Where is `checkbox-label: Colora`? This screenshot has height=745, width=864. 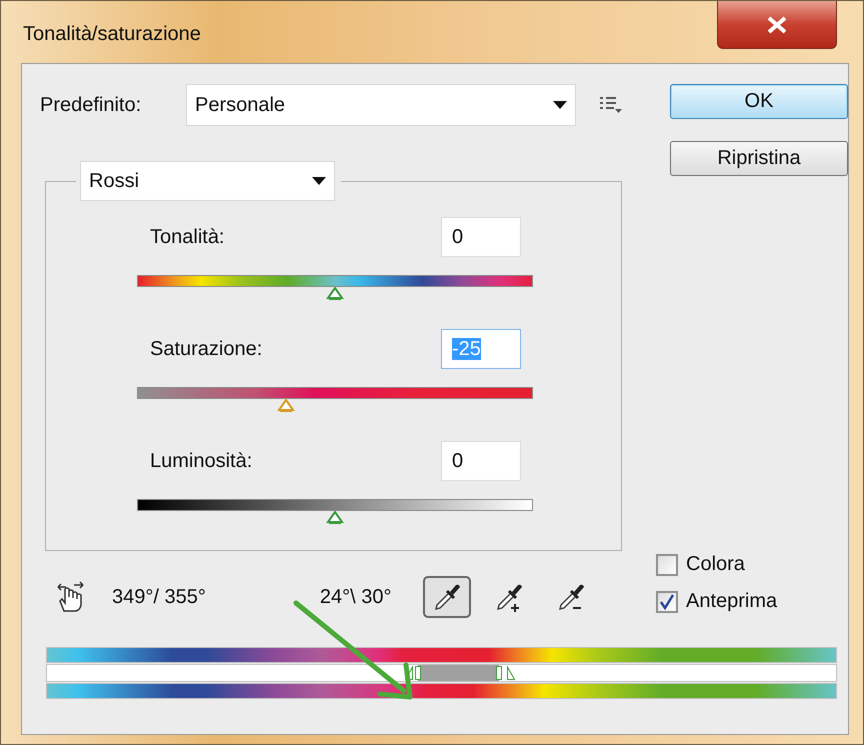 checkbox-label: Colora is located at coordinates (715, 564).